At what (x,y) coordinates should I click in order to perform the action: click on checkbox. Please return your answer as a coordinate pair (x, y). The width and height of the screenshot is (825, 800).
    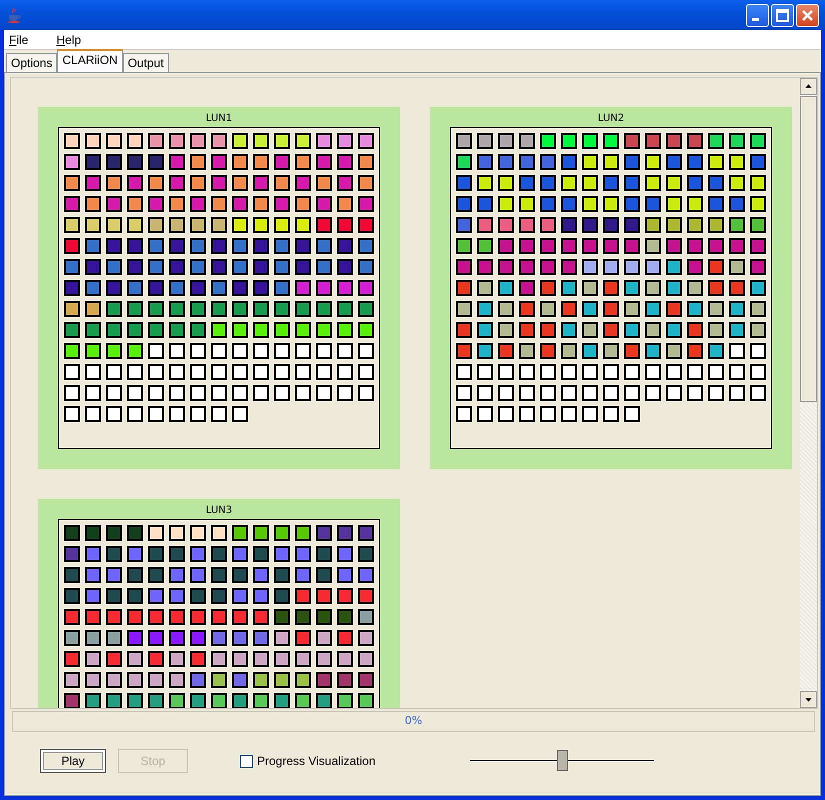
    Looking at the image, I should click on (246, 761).